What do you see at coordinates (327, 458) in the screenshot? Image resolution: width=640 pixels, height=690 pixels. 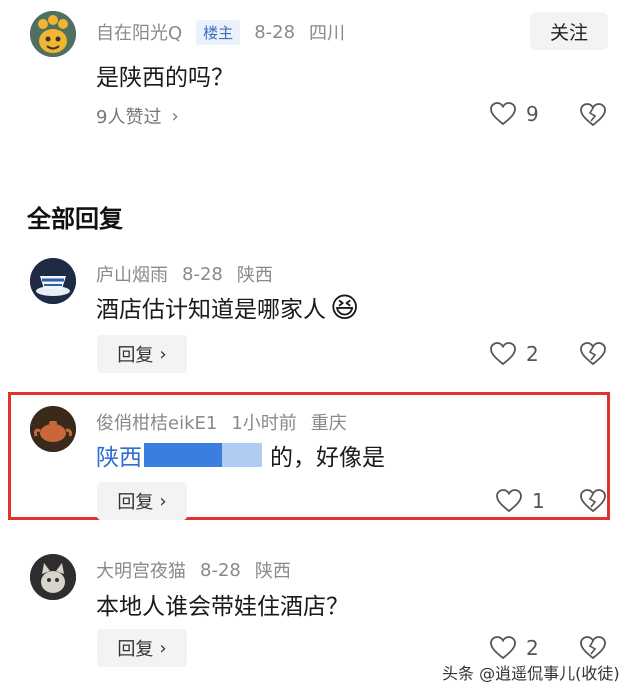 I see `comment-text-body: 的，好像是` at bounding box center [327, 458].